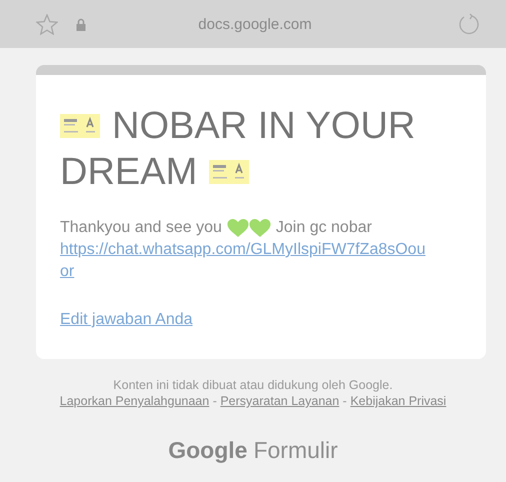  What do you see at coordinates (253, 385) in the screenshot?
I see `disclaimer-text: Konten ini tidak dibuat atau didukung oleh Google.` at bounding box center [253, 385].